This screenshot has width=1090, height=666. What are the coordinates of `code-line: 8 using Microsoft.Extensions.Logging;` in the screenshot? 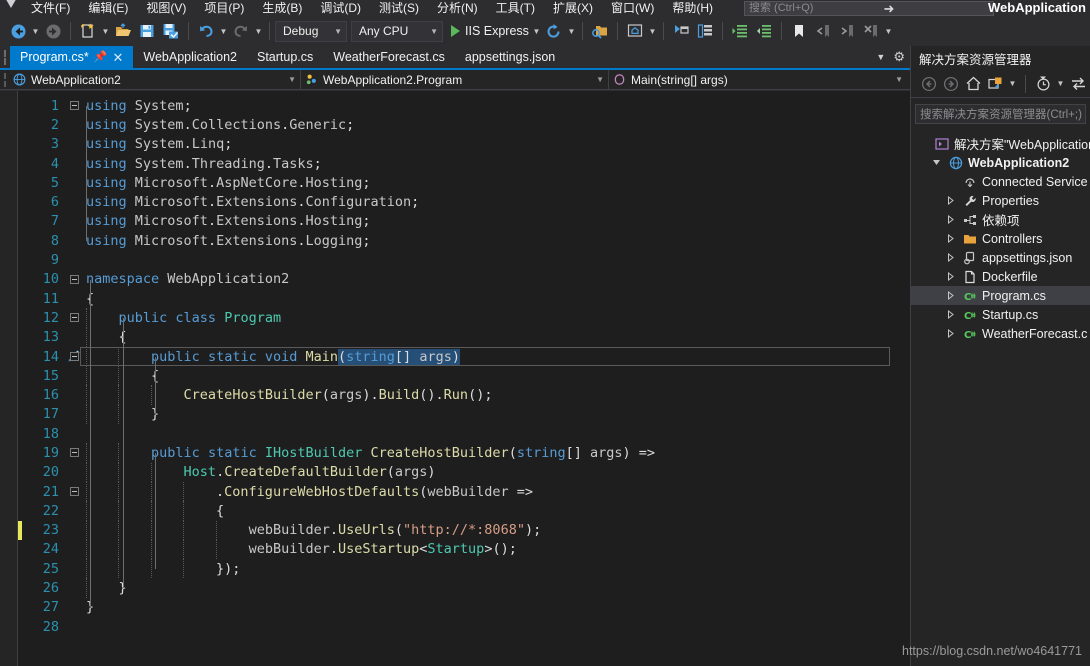 It's located at (464, 240).